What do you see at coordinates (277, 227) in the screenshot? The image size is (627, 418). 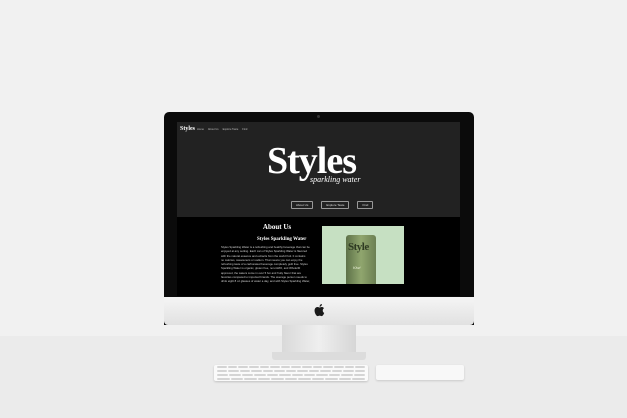 I see `about-title: About Us` at bounding box center [277, 227].